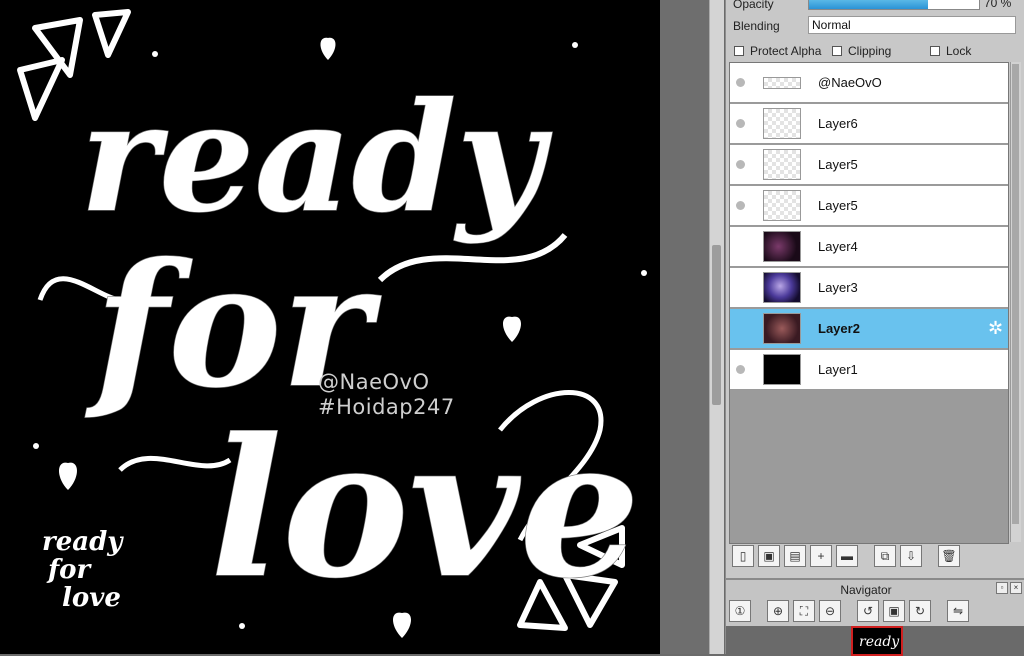 The image size is (1024, 656). Describe the element at coordinates (769, 556) in the screenshot. I see `new-halftone-layer-icon: ▣` at that location.